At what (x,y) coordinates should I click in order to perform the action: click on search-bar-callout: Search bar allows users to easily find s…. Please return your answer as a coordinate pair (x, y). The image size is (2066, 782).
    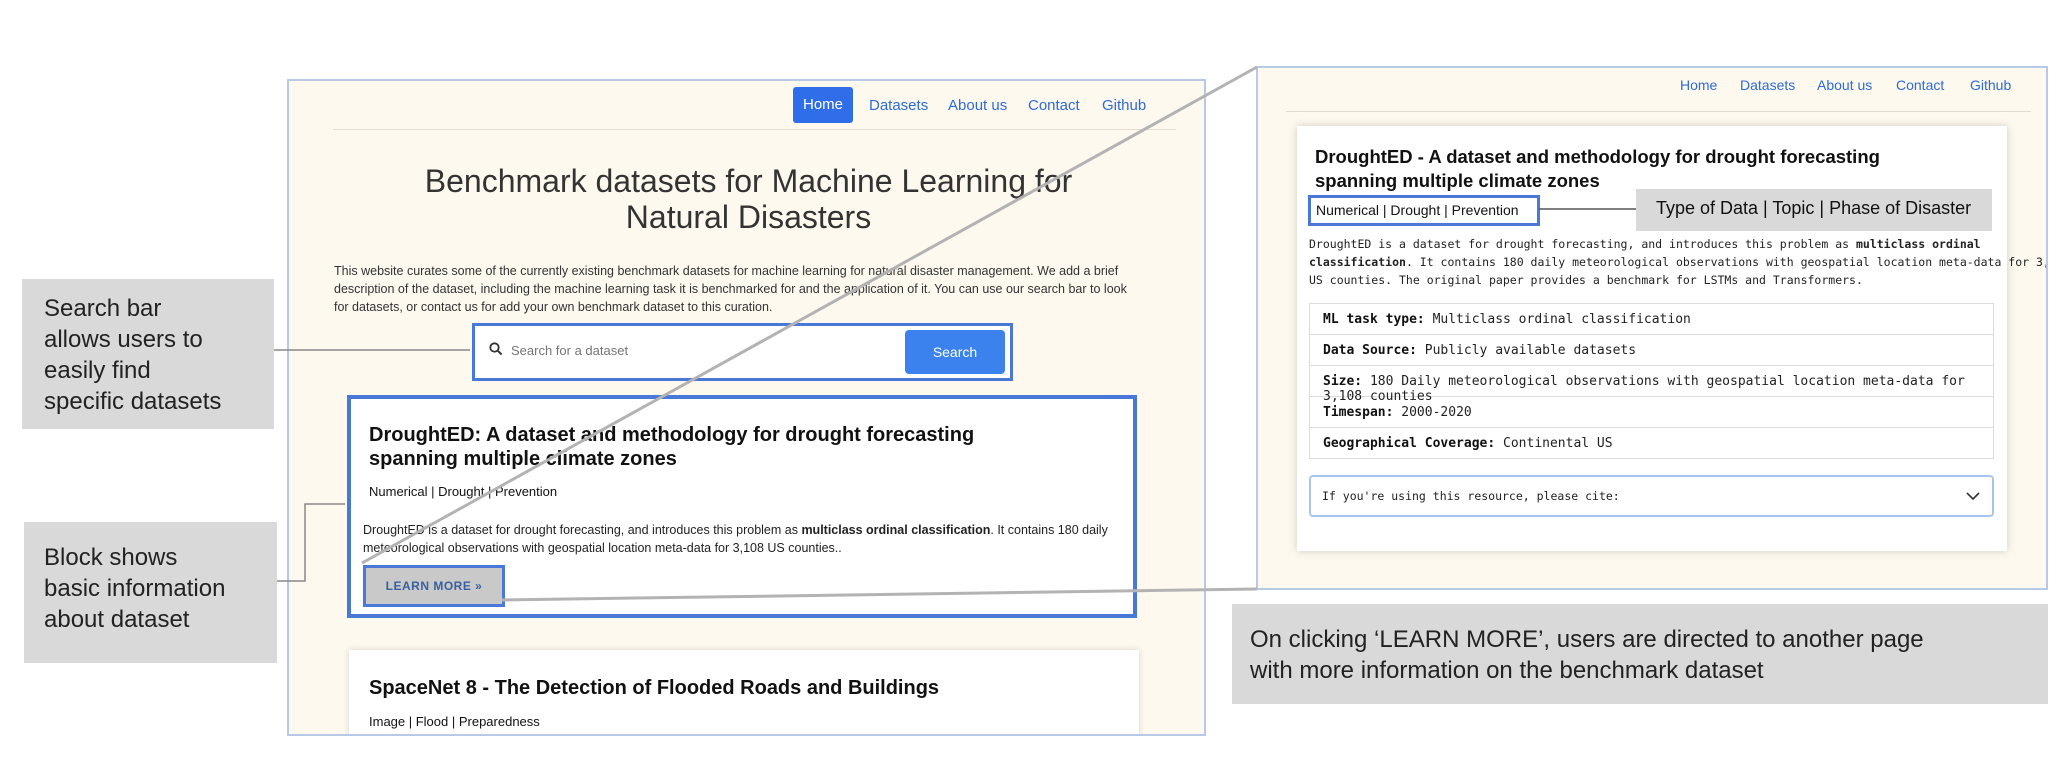
    Looking at the image, I should click on (148, 354).